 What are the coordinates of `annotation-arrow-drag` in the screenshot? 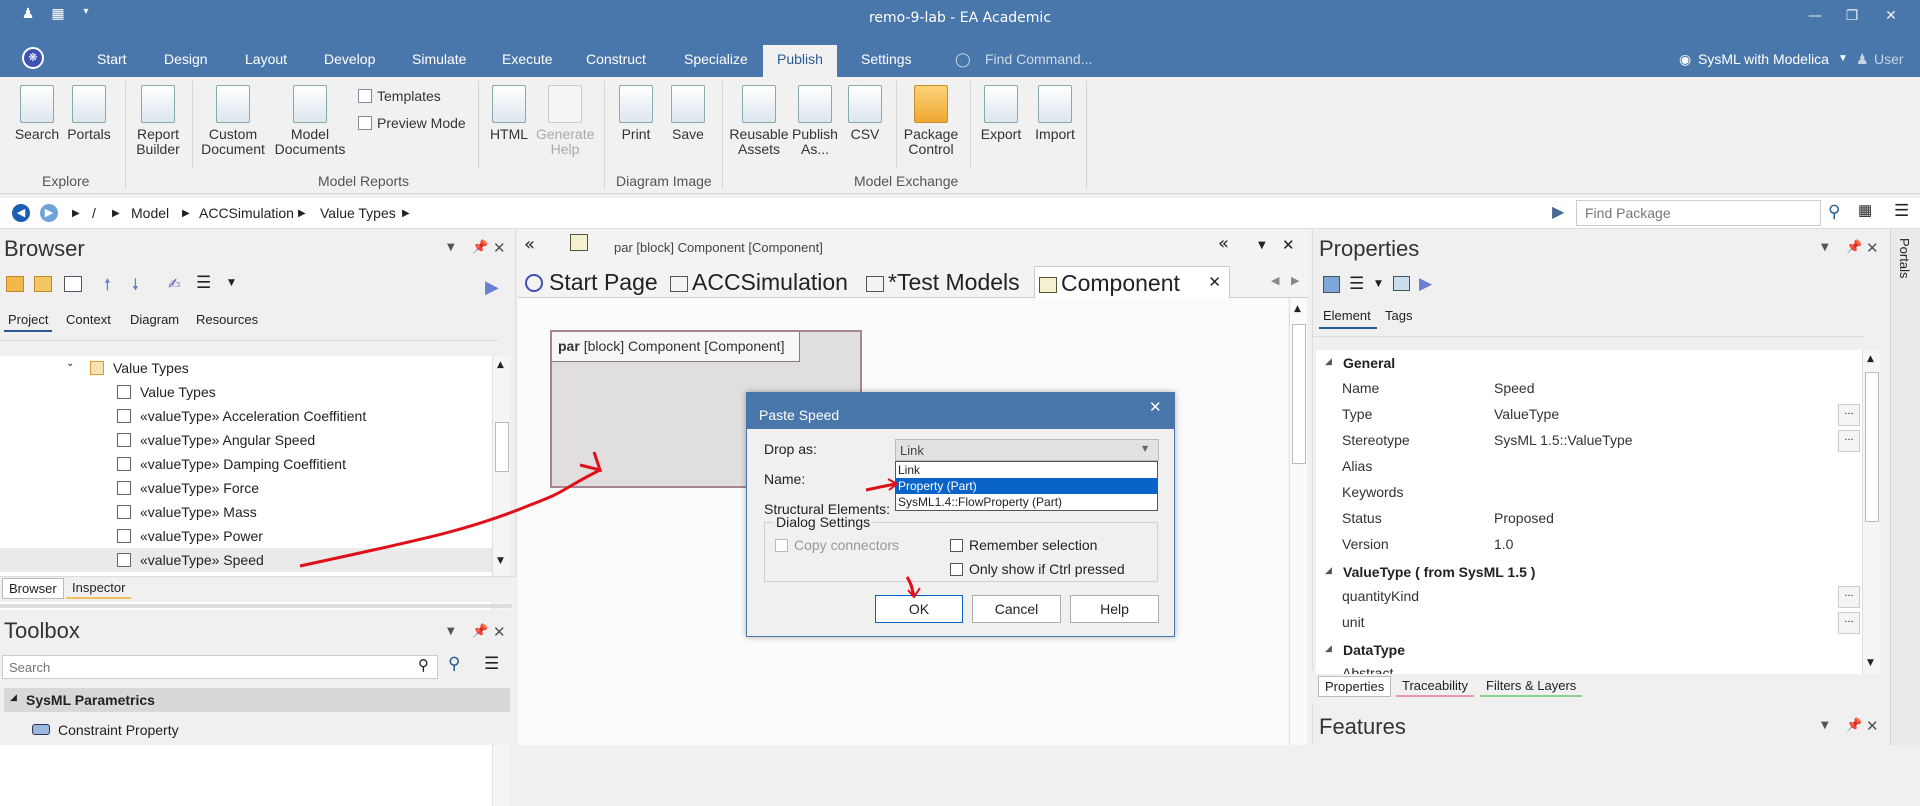 It's located at (450, 518).